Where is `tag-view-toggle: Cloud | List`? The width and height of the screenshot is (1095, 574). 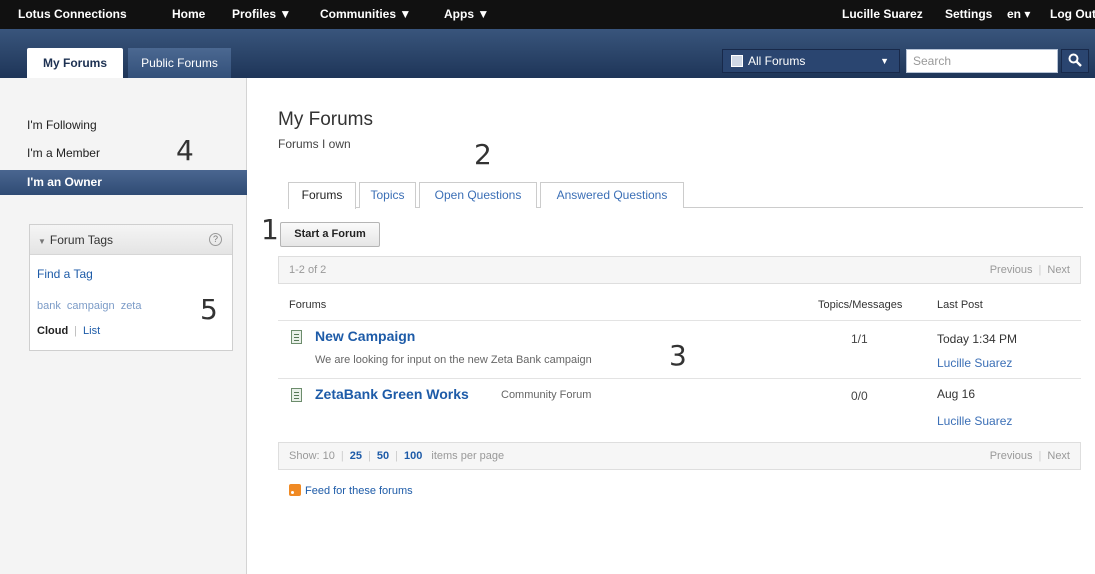
tag-view-toggle: Cloud | List is located at coordinates (69, 331).